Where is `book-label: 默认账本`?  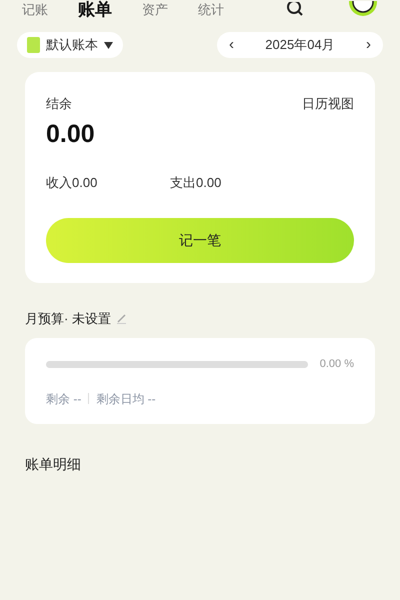
book-label: 默认账本 is located at coordinates (72, 45).